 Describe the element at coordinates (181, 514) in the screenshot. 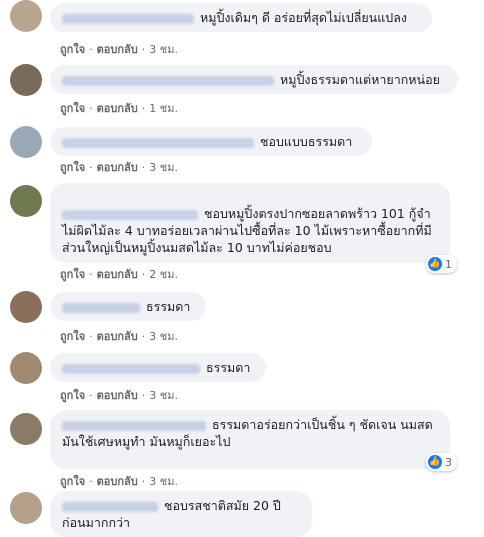

I see `comment-bubble: ชอบรสชาติสมัย 20 ปีก่อนมากกว่า` at that location.